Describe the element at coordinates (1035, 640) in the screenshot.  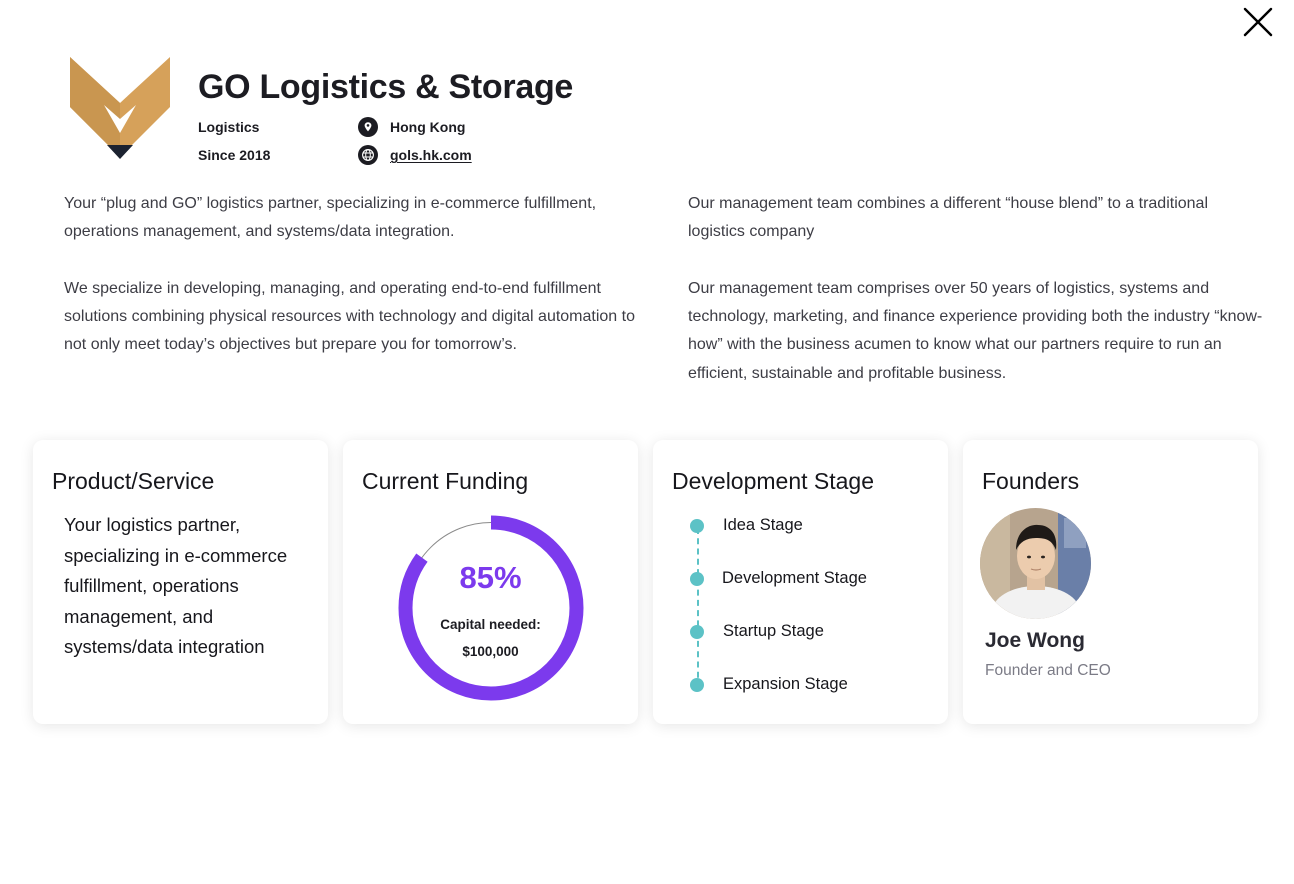
I see `founder-name: Joe Wong` at that location.